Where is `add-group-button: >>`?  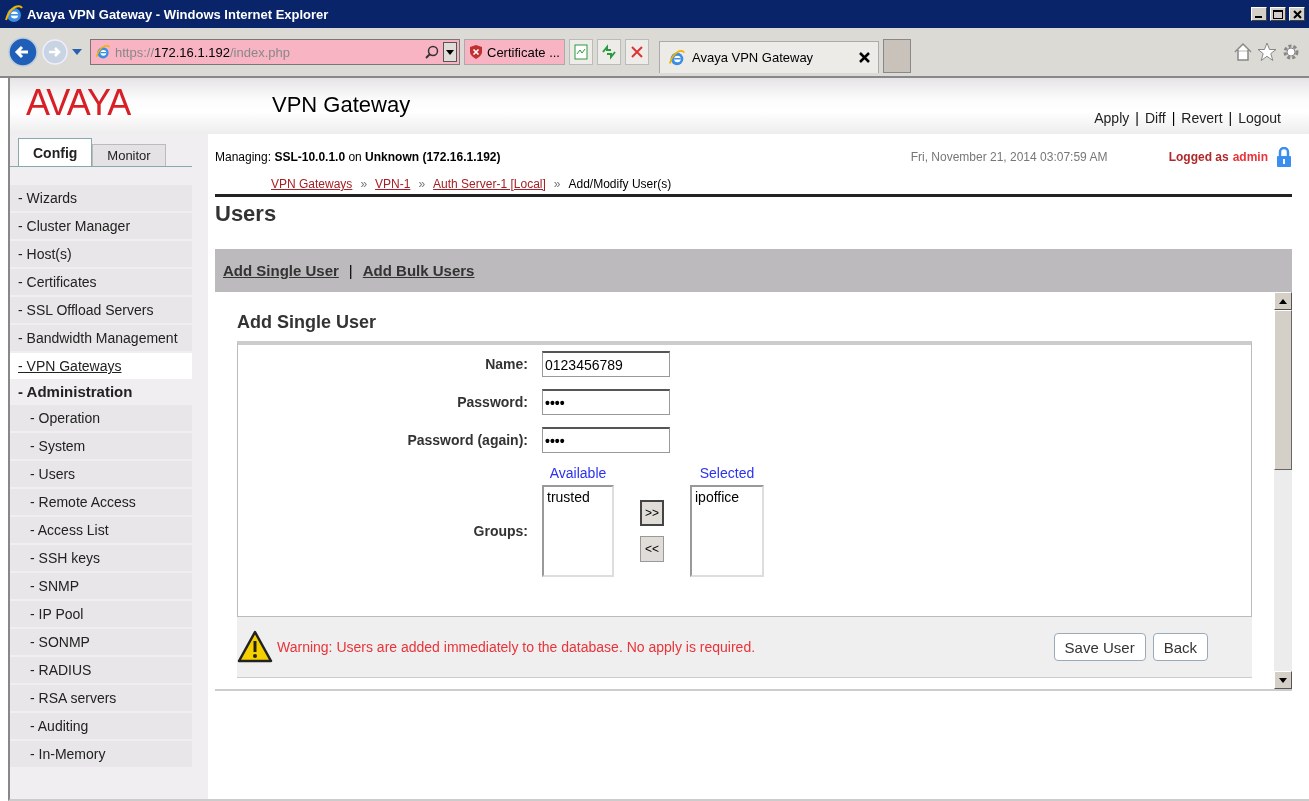
add-group-button: >> is located at coordinates (652, 513).